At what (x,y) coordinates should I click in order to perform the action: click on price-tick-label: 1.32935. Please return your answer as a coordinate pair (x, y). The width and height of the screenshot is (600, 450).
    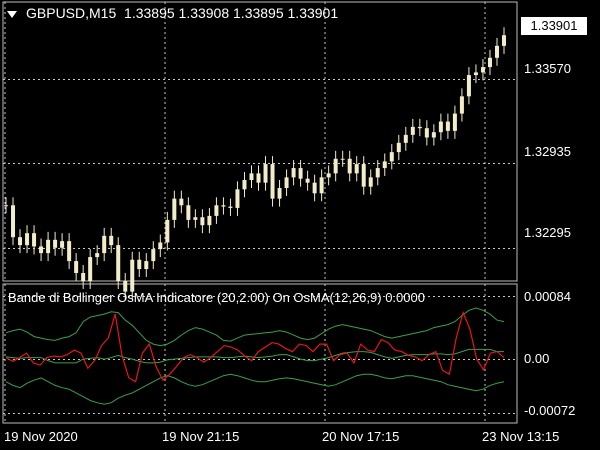
    Looking at the image, I should click on (547, 151).